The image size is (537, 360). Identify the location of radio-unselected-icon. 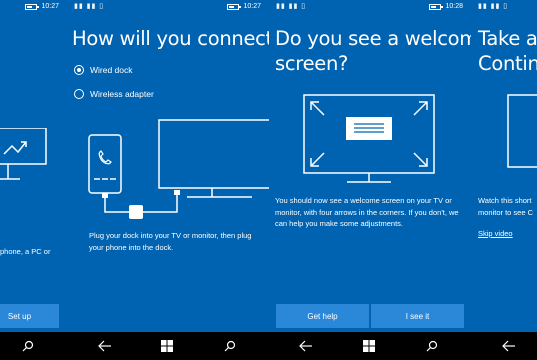
(79, 94).